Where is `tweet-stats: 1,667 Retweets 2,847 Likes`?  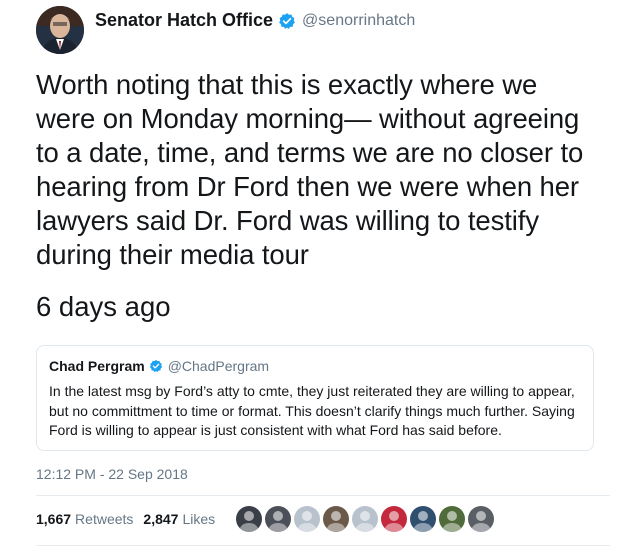
tweet-stats: 1,667 Retweets 2,847 Likes is located at coordinates (130, 519).